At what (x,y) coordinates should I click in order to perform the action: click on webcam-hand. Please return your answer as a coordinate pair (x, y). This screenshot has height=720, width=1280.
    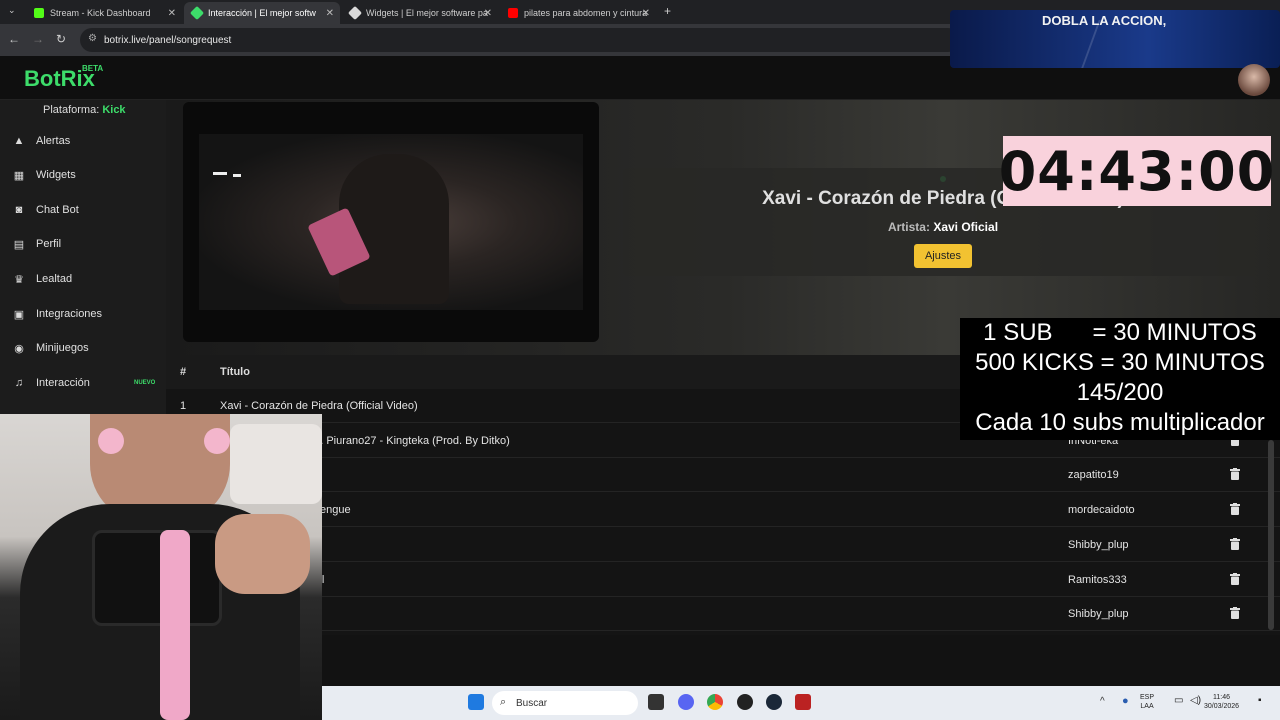
    Looking at the image, I should click on (262, 554).